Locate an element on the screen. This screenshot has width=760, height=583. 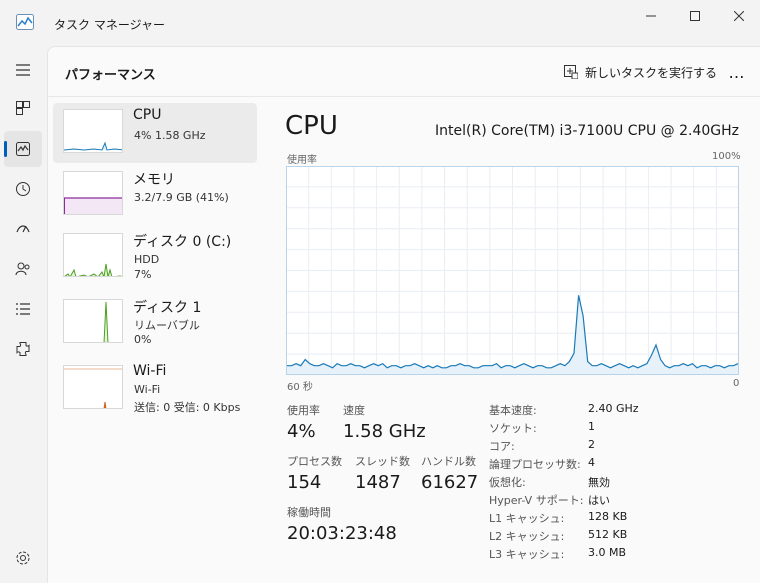
threads-value: 1487 is located at coordinates (378, 482).